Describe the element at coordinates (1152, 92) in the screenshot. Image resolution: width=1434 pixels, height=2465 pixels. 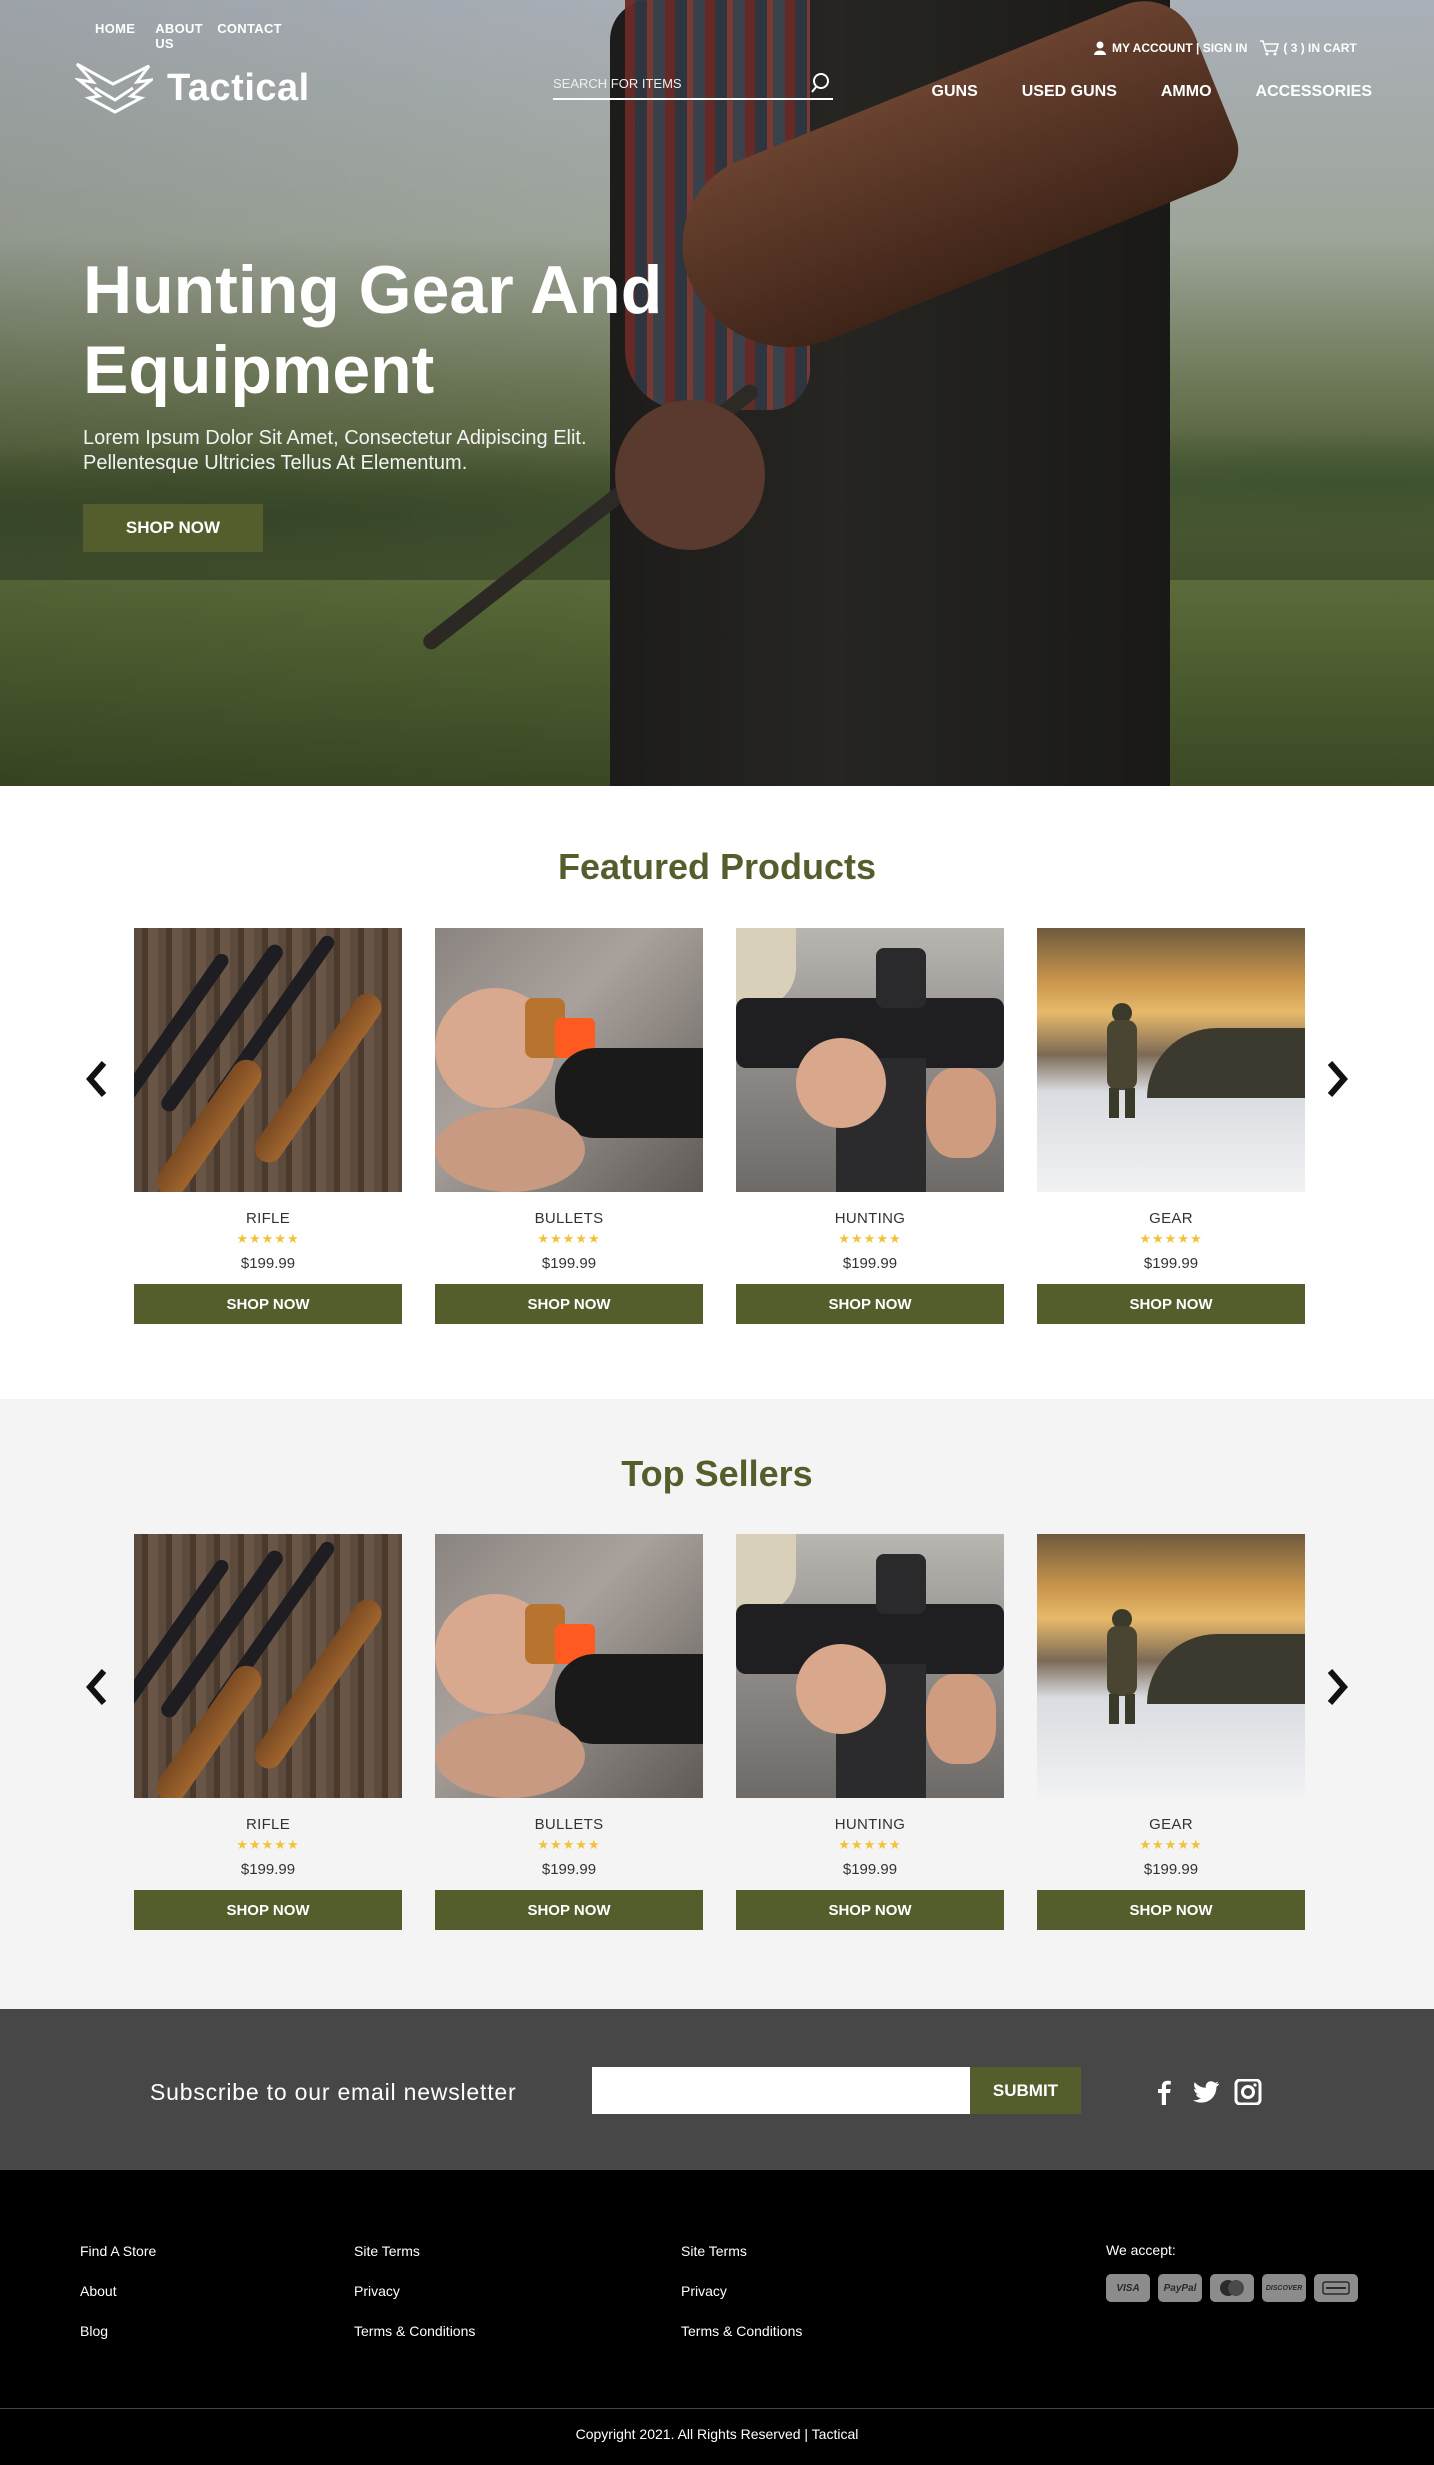
I see `main-nav: GUNS USED GUNS AMMO ACCESSORIES` at that location.